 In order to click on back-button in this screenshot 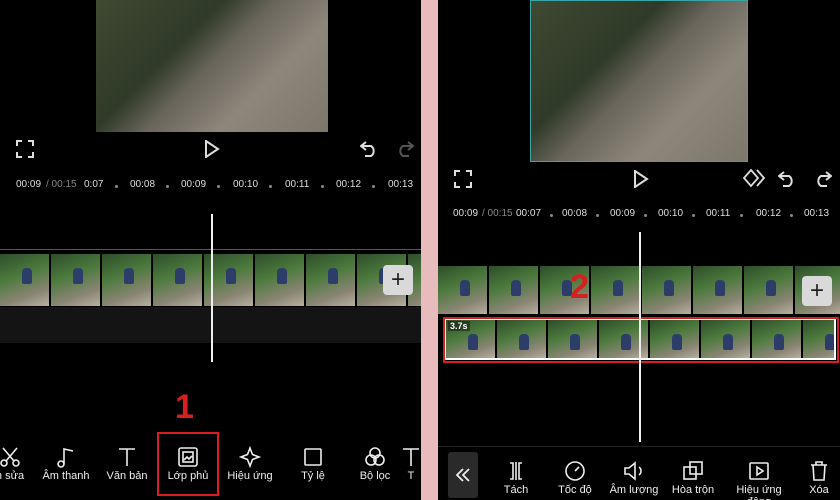, I will do `click(463, 475)`.